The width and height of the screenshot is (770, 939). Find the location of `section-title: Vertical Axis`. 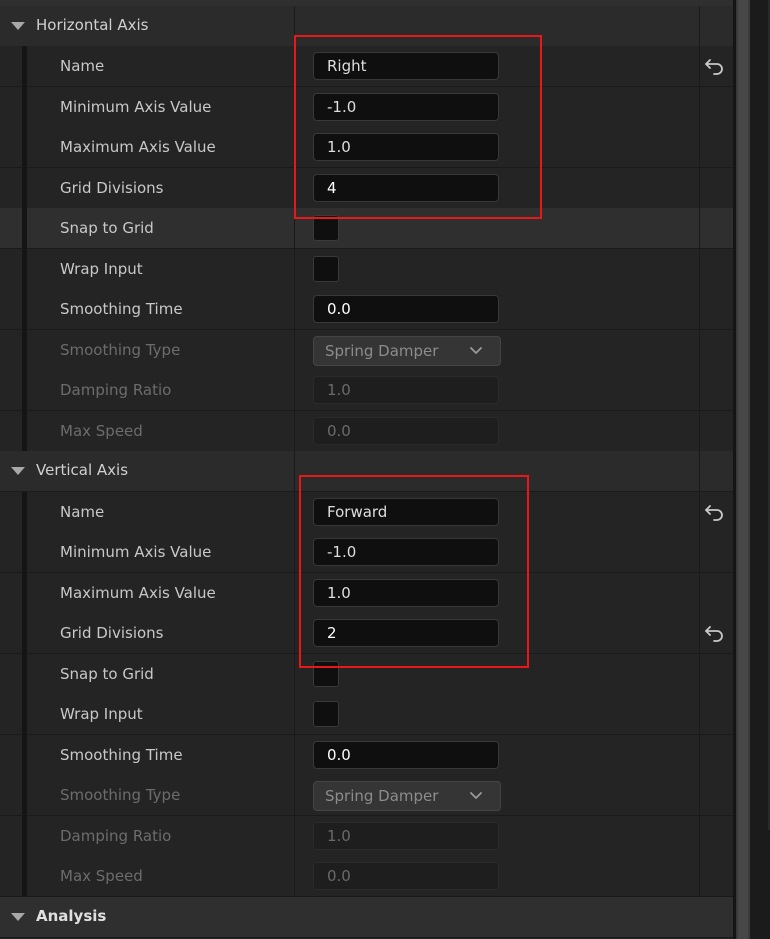

section-title: Vertical Axis is located at coordinates (82, 470).